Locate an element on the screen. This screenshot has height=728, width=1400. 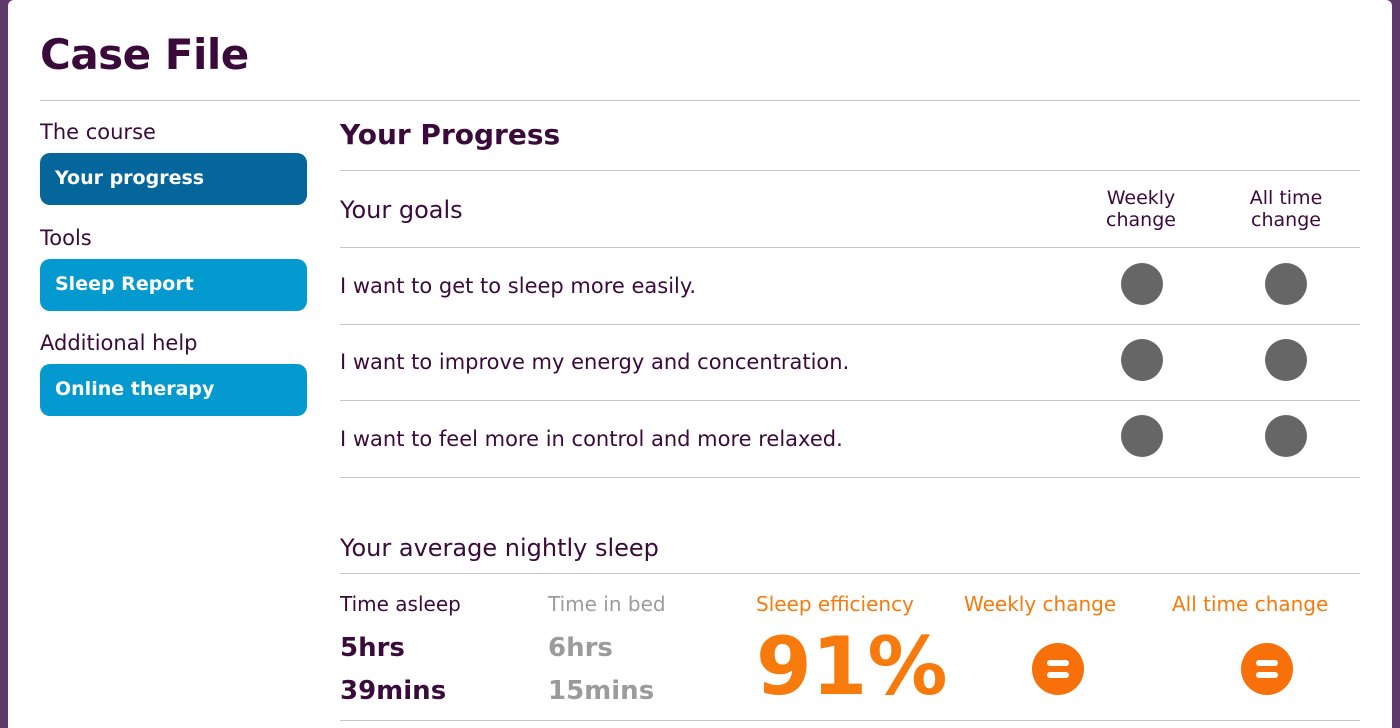
goals-col-weekly-header: Weekly change is located at coordinates (1141, 209).